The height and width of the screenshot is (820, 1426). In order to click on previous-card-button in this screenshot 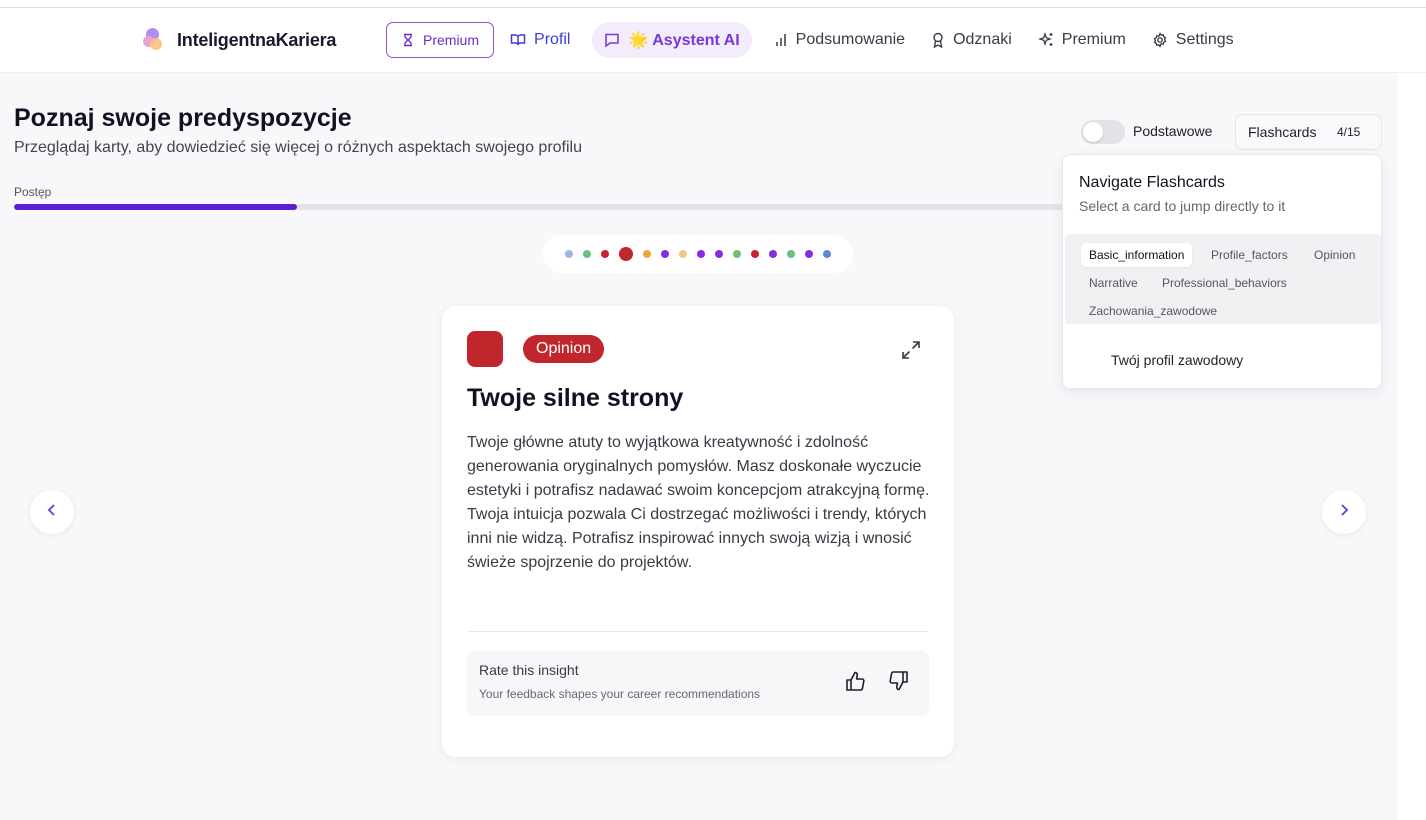, I will do `click(52, 512)`.